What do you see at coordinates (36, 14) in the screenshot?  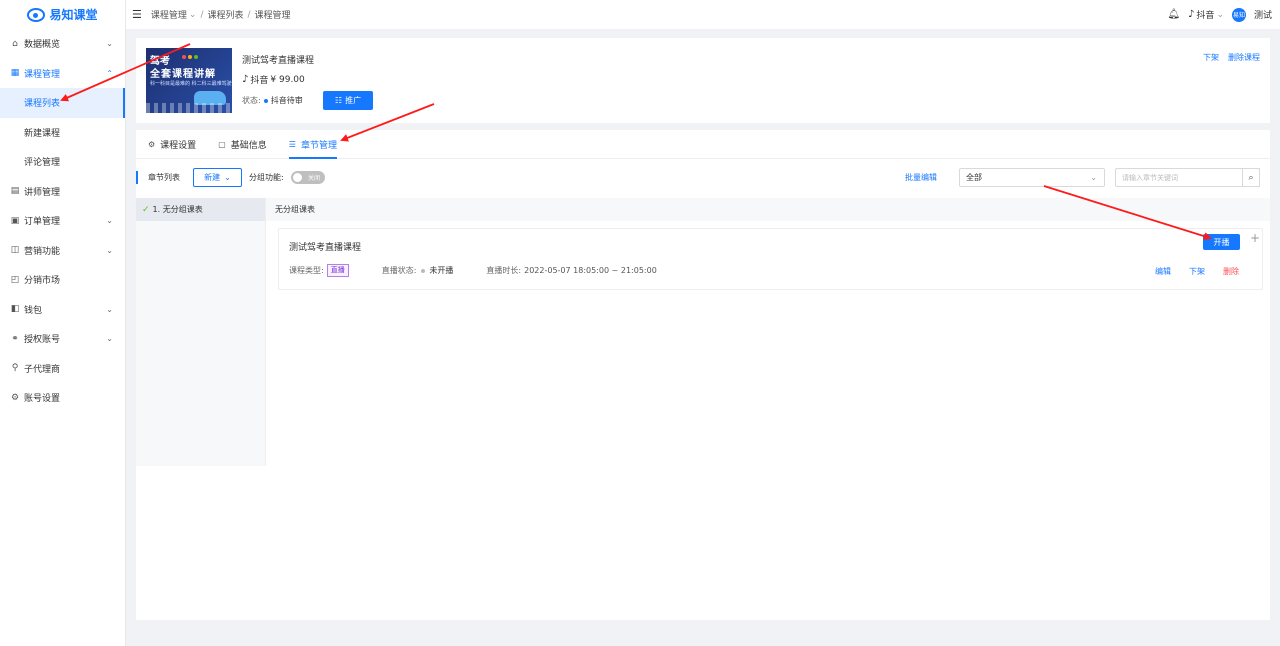 I see `logo-icon` at bounding box center [36, 14].